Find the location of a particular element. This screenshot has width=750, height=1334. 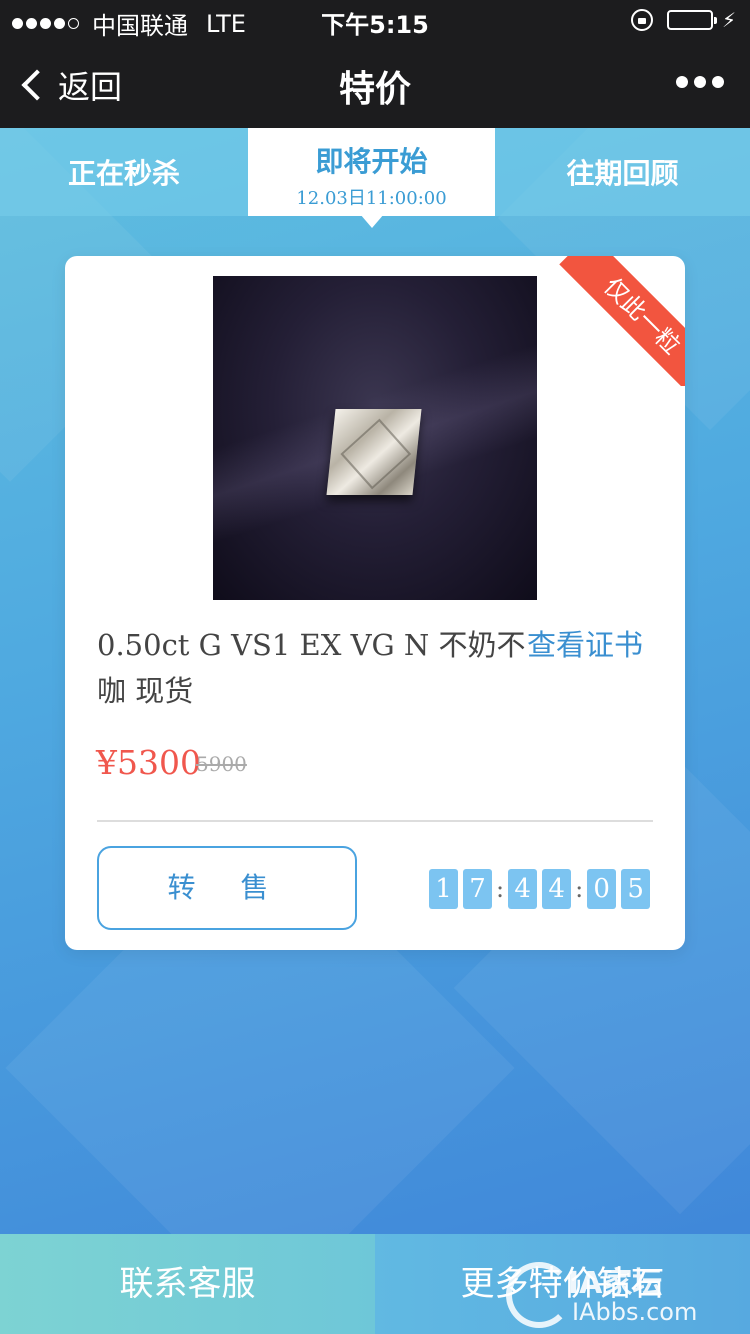

product-image is located at coordinates (375, 438).